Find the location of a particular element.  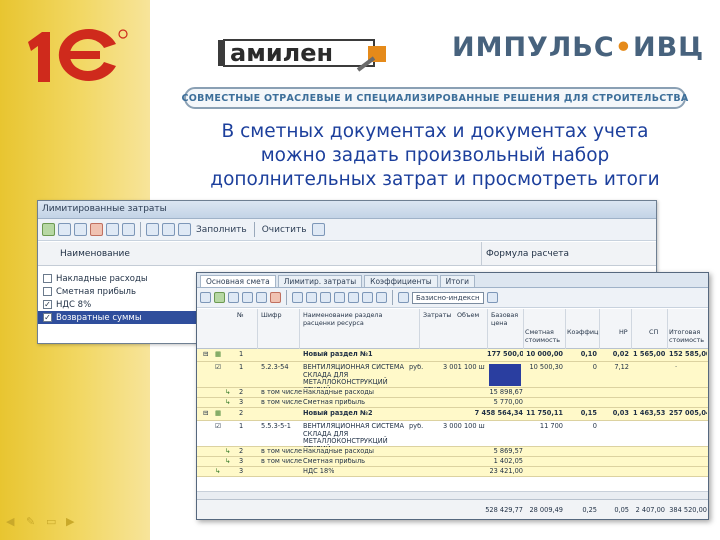

next-arrow-icon: ▶ is located at coordinates (73, 522).